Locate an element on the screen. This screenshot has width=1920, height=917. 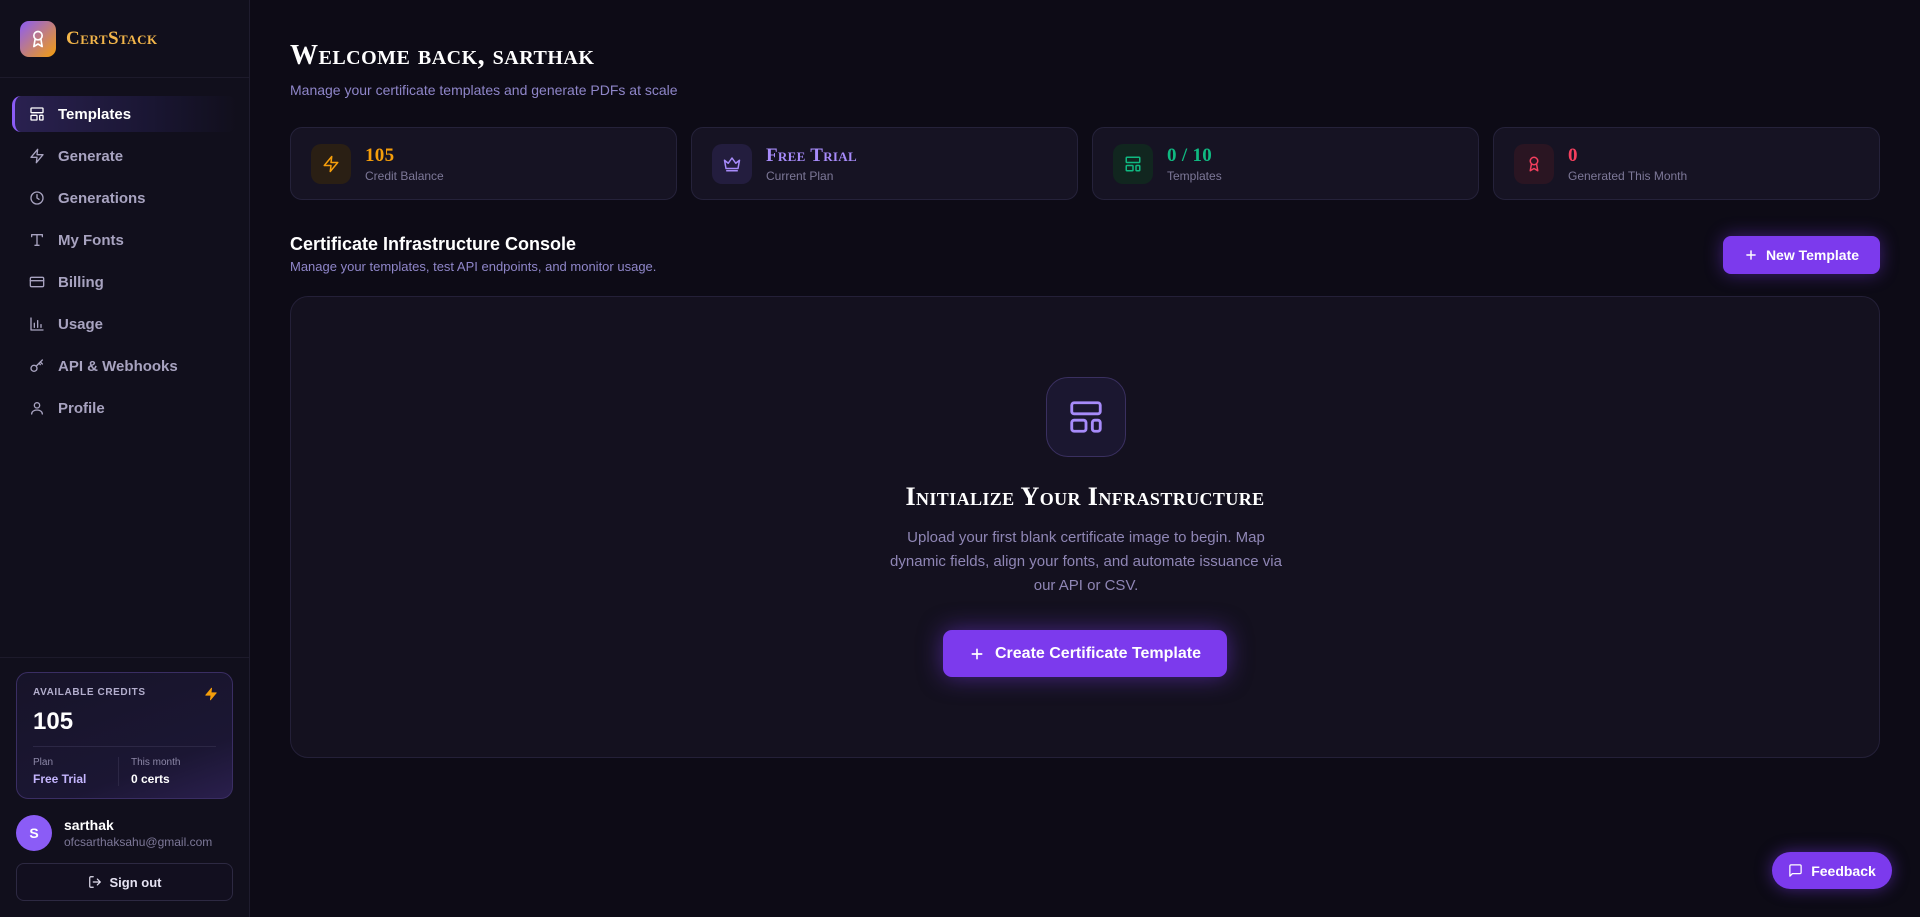
log-out-icon is located at coordinates (95, 882).